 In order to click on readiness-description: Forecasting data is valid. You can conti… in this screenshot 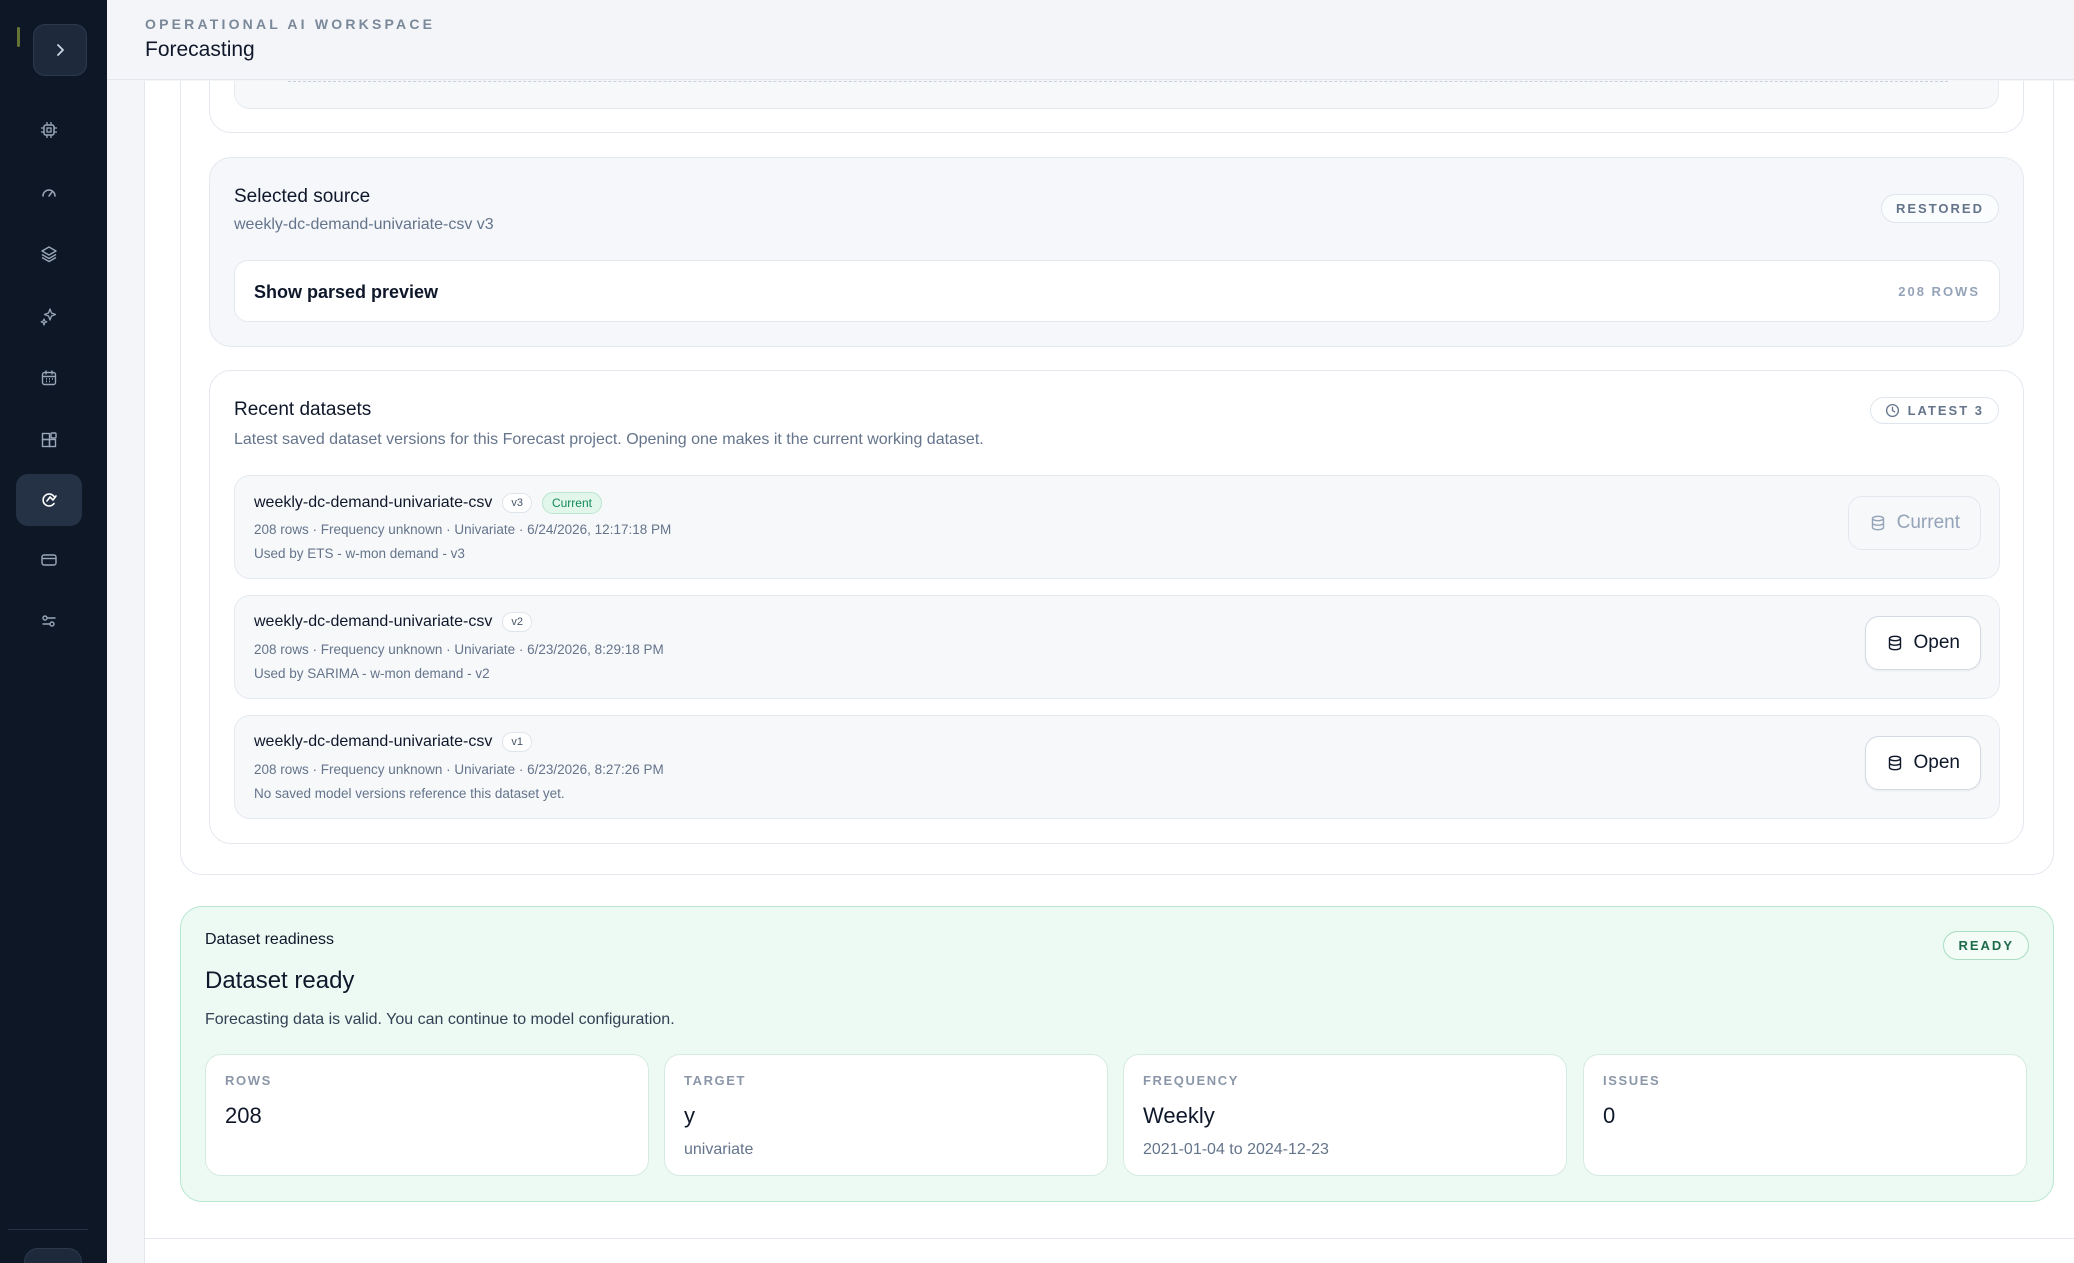, I will do `click(440, 1019)`.